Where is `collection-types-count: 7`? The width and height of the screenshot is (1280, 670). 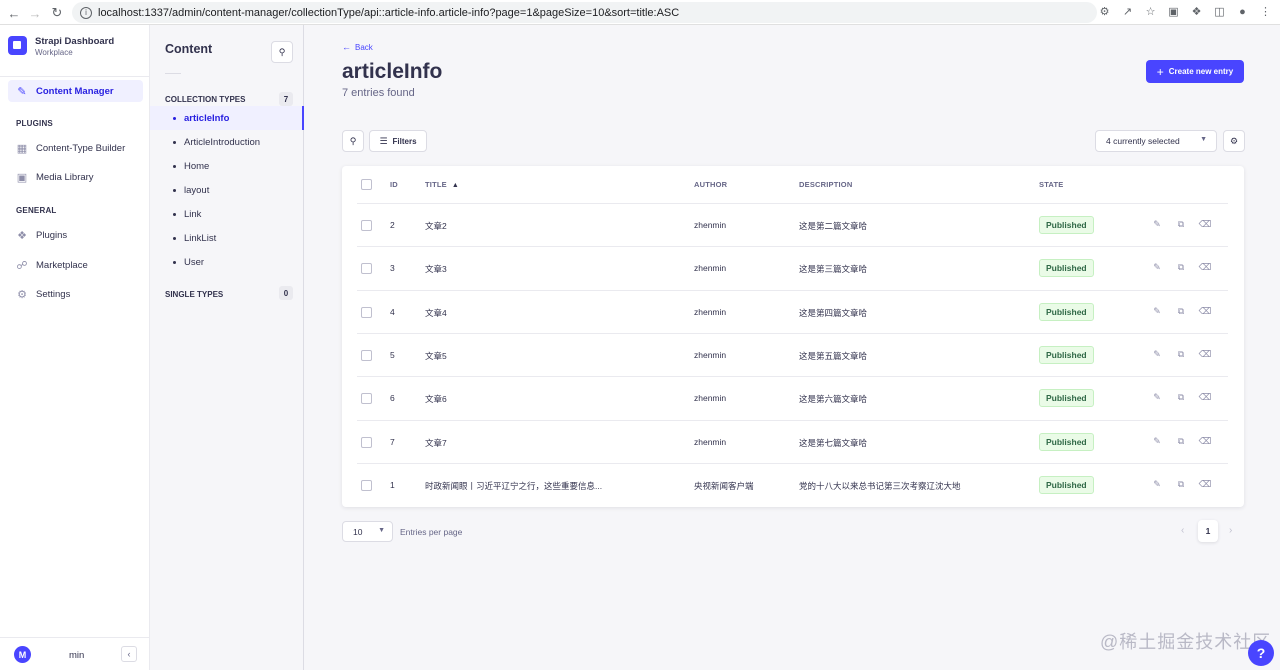 collection-types-count: 7 is located at coordinates (286, 99).